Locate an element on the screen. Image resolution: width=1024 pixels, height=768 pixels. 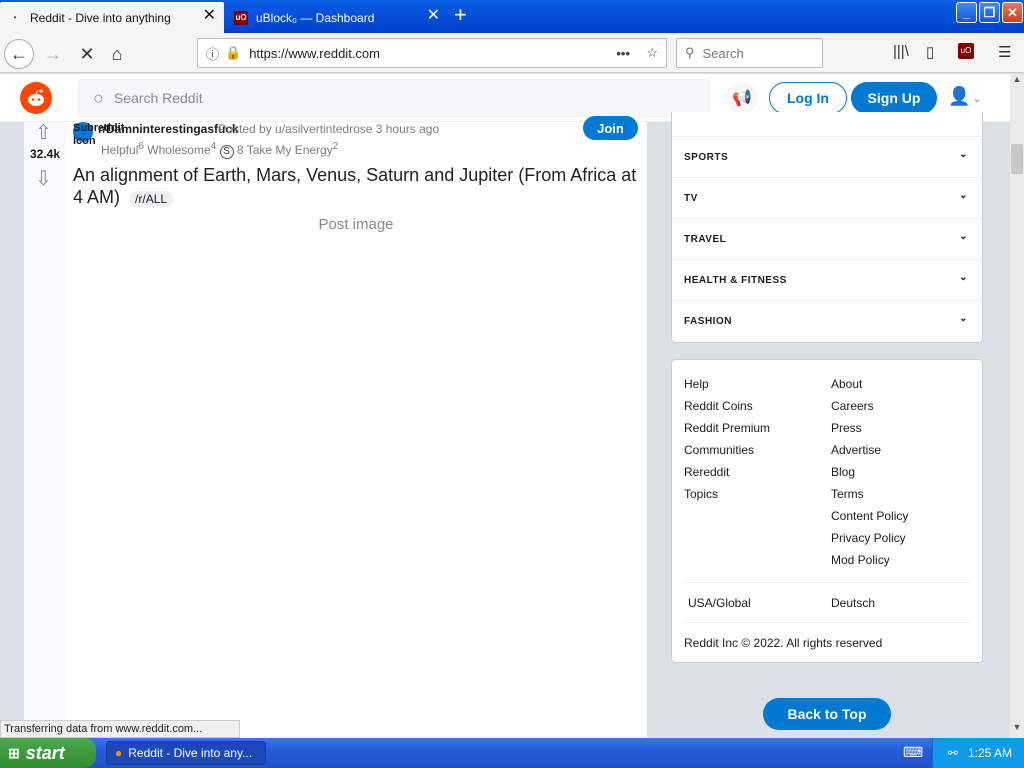
language-deutsch: Deutsch is located at coordinates (853, 603).